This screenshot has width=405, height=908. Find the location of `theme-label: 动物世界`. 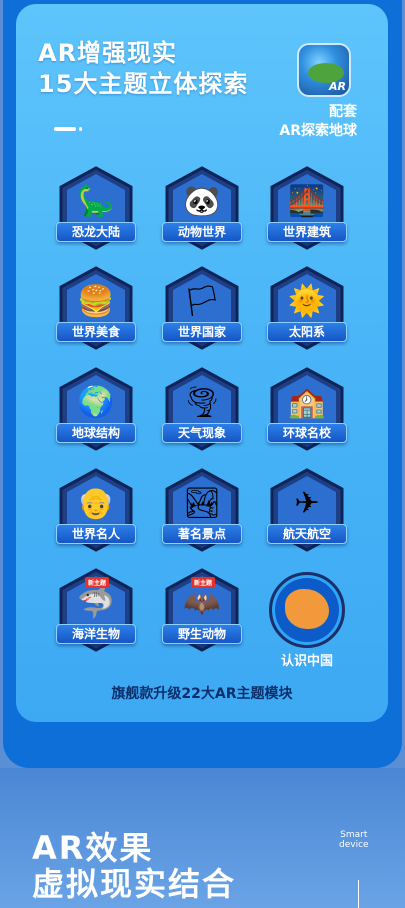

theme-label: 动物世界 is located at coordinates (202, 232).